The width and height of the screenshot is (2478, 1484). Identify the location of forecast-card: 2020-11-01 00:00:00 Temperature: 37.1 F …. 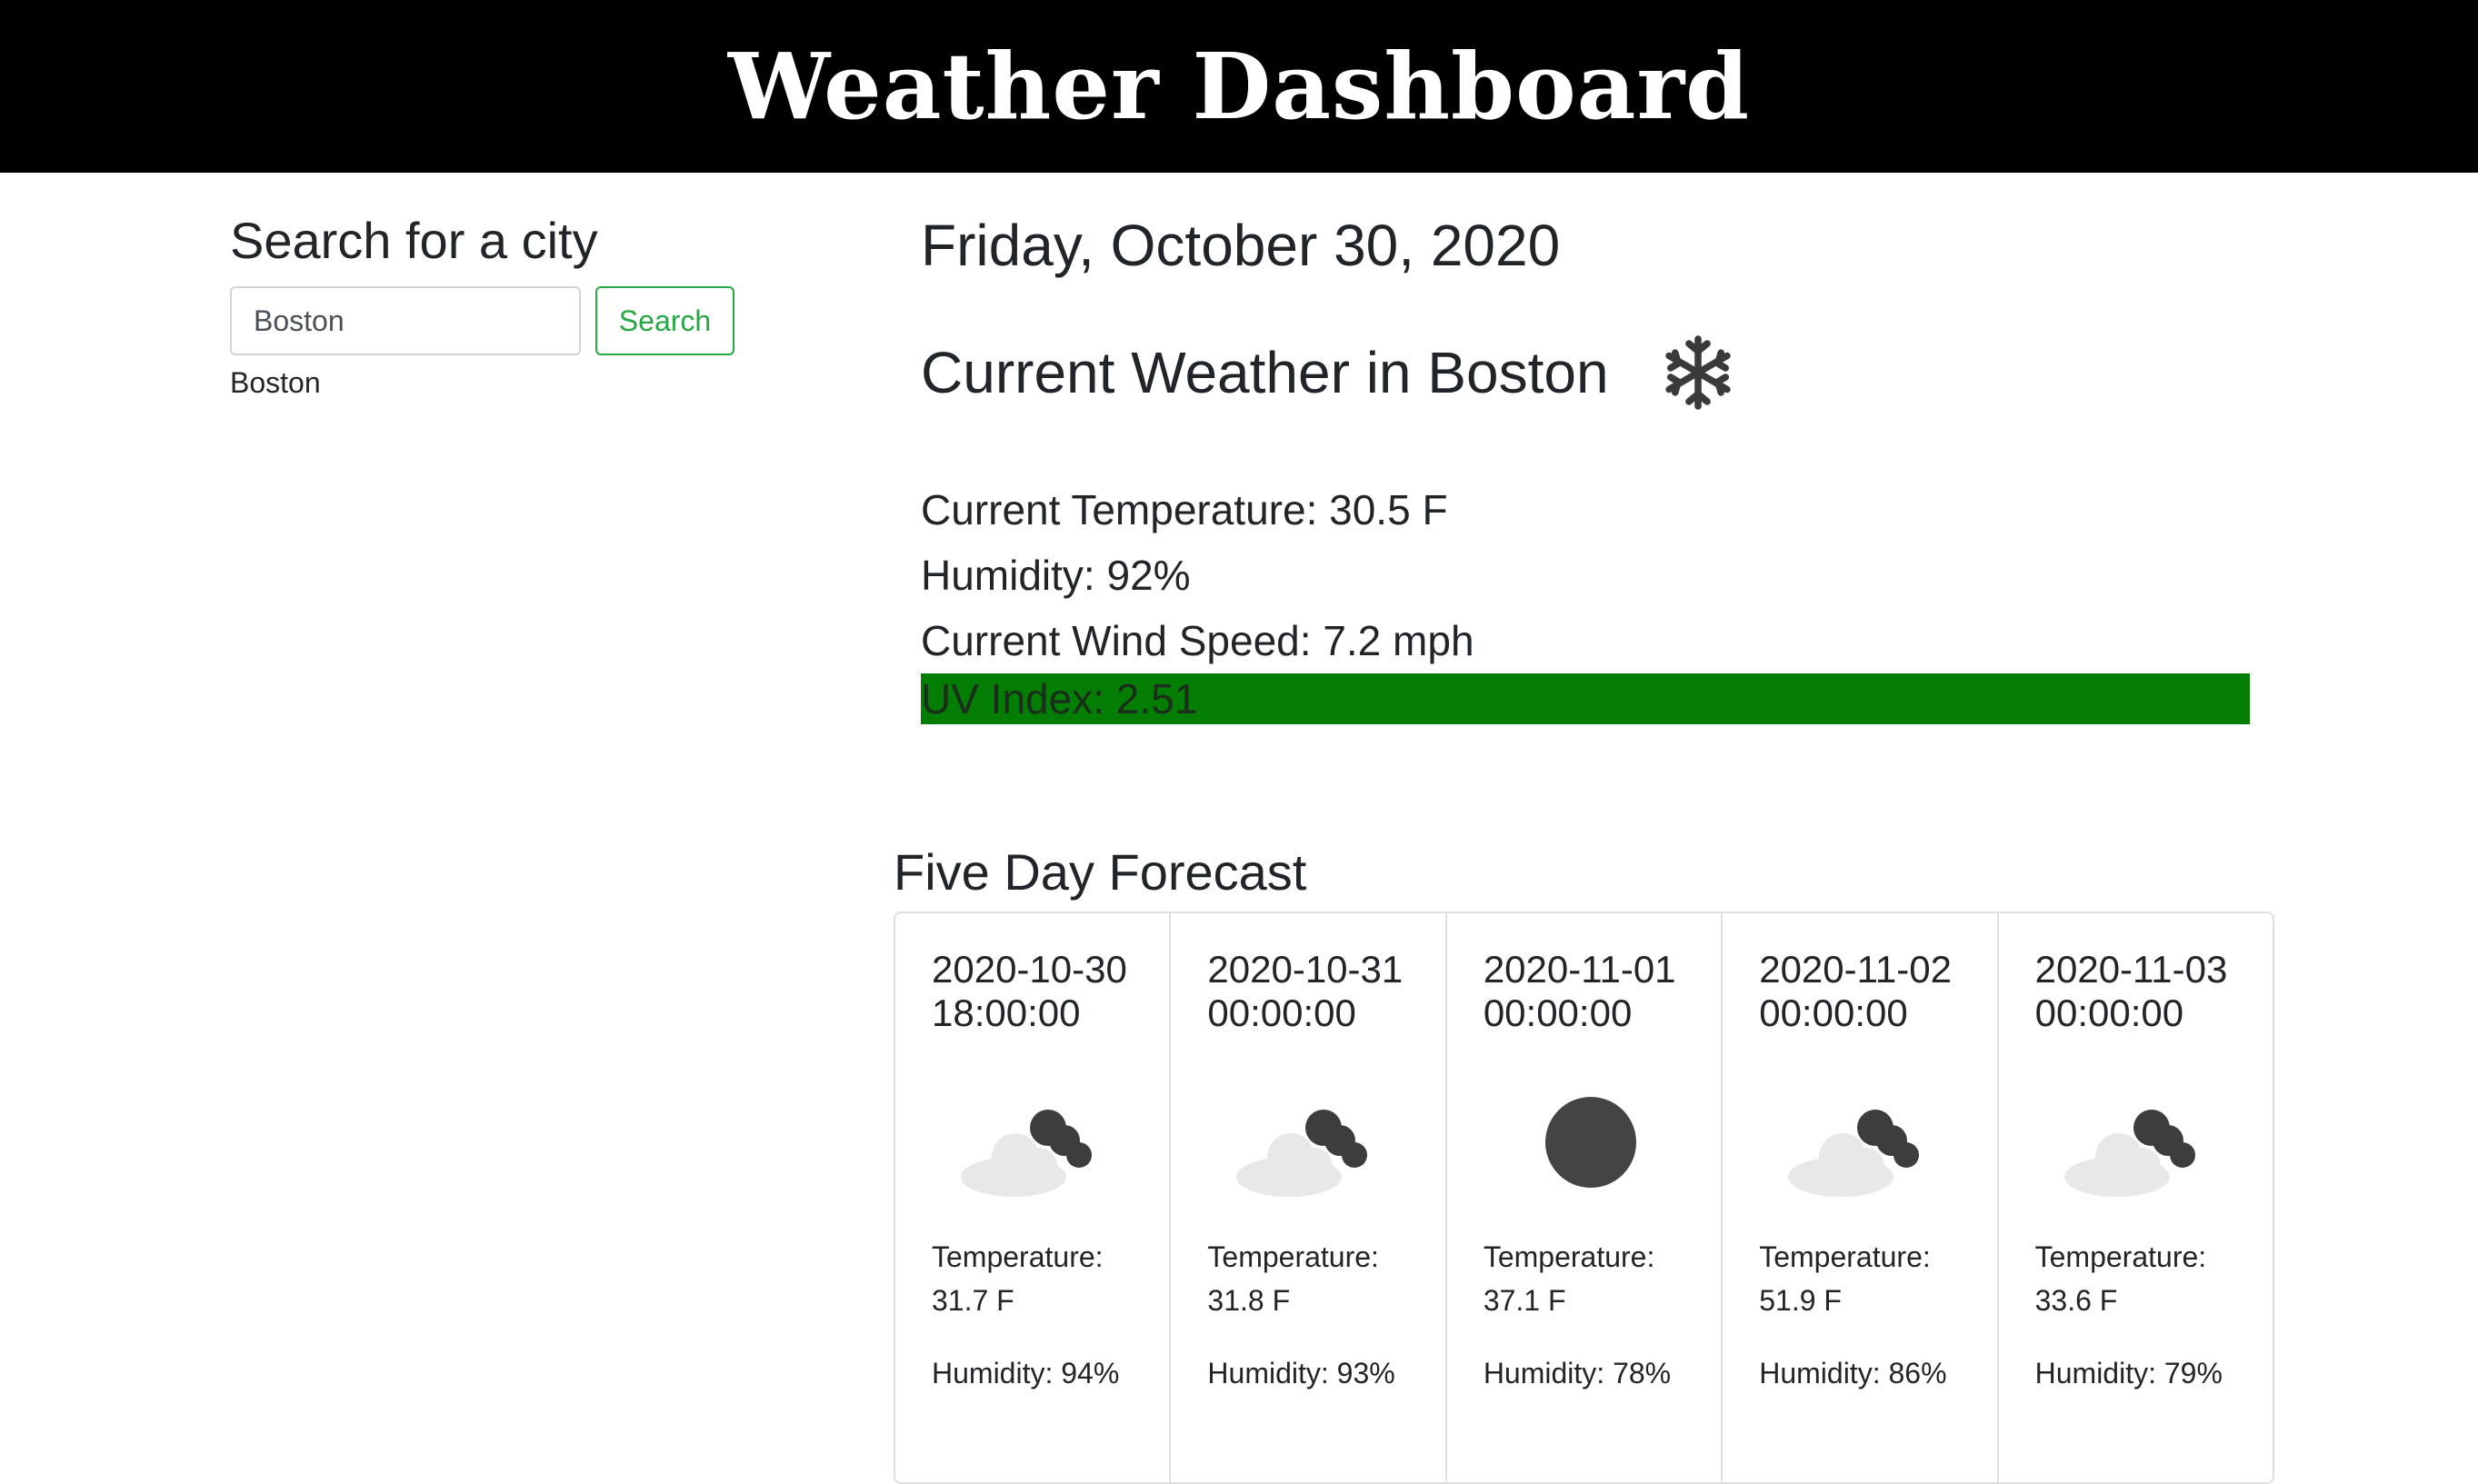
(1585, 1197).